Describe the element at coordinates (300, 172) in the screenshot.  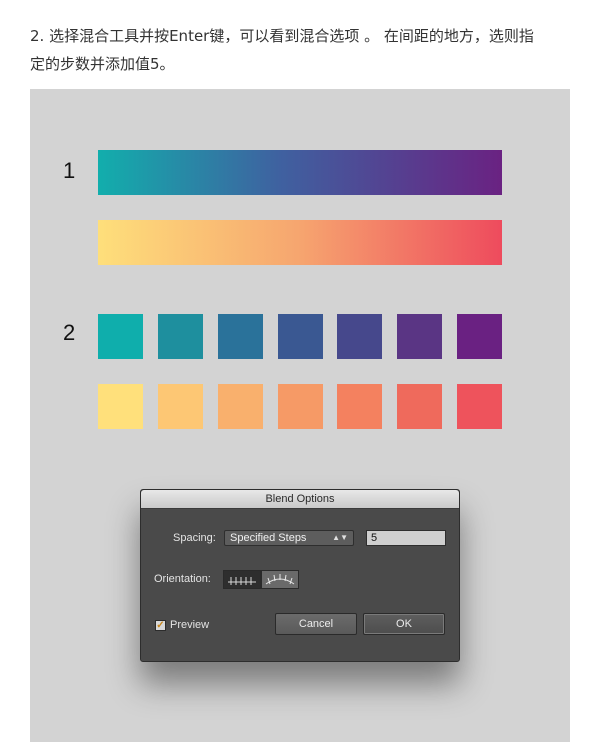
I see `teal-purple-gradient-bar` at that location.